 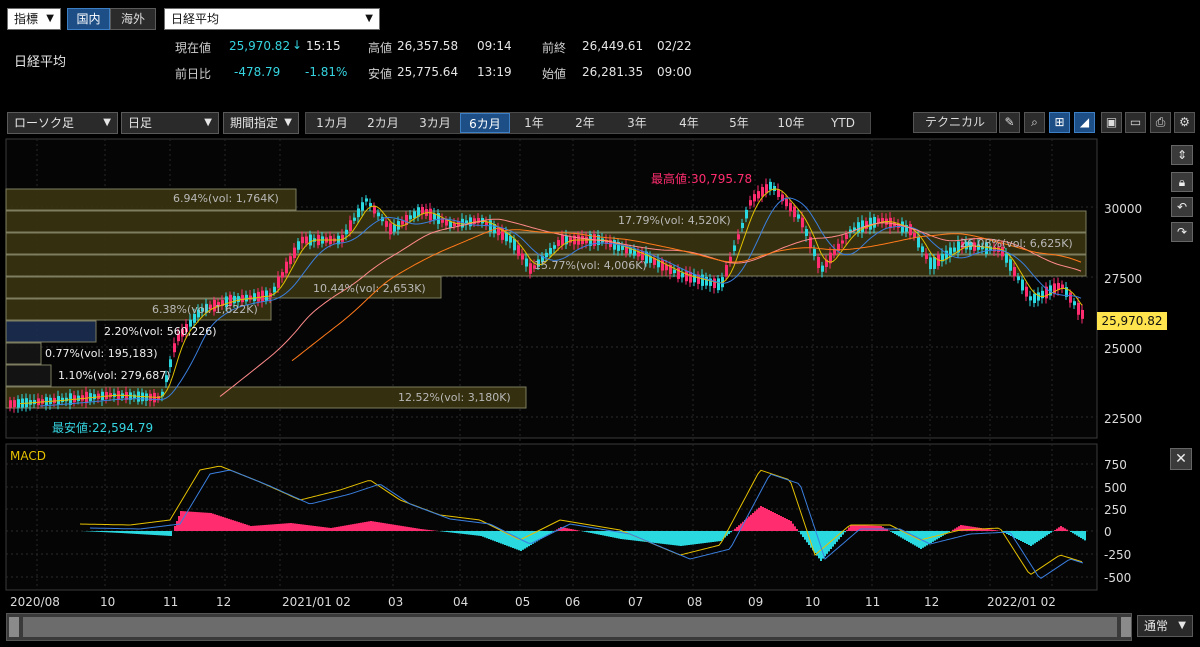 I want to click on chart-type-select: ローソク足 ▼, so click(x=62, y=123).